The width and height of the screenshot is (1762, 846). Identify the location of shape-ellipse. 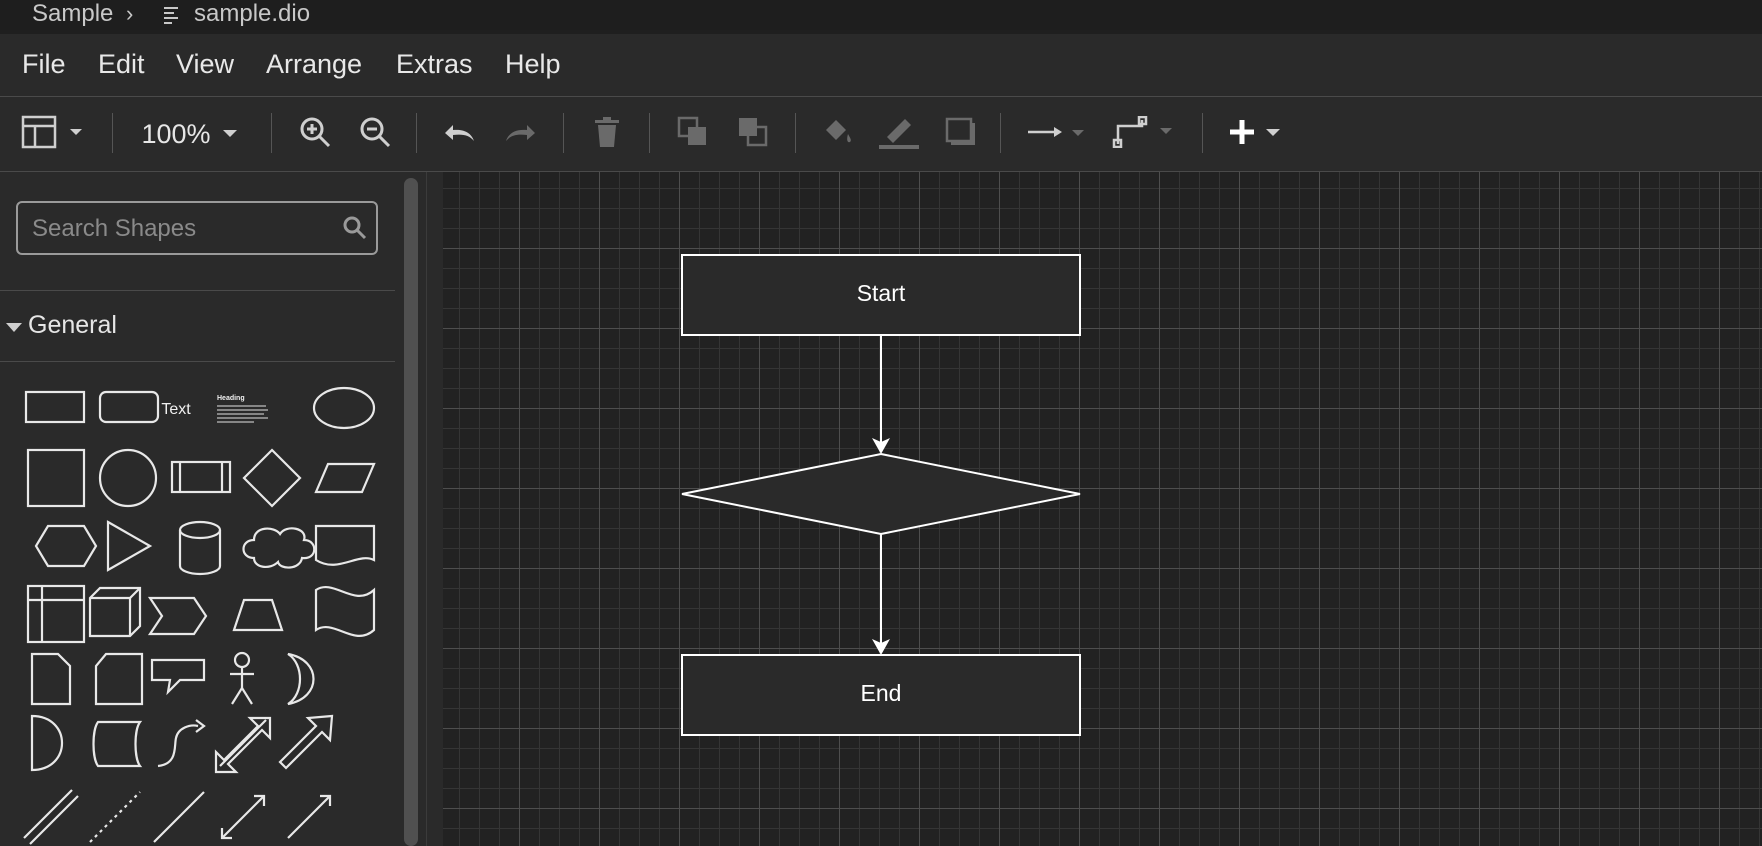
(344, 408).